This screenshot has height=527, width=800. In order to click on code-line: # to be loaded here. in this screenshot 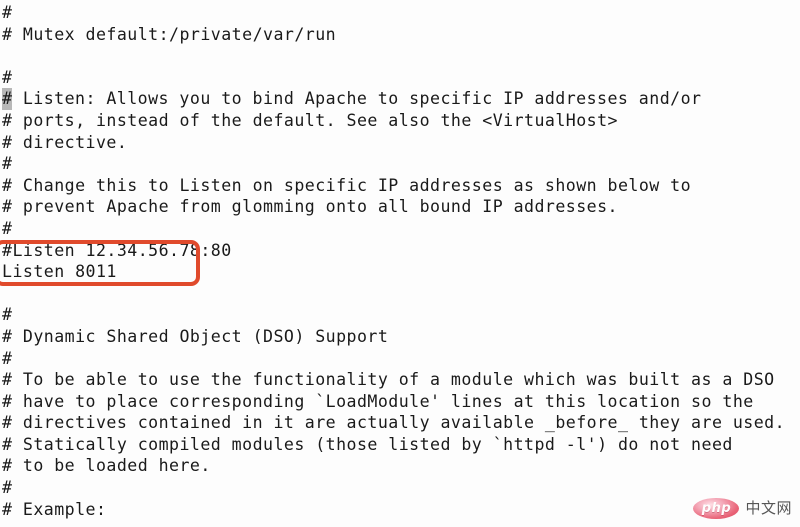, I will do `click(400, 466)`.